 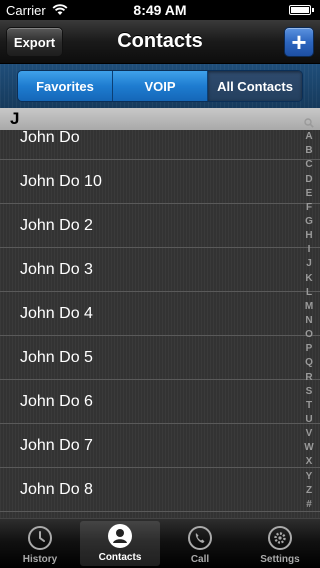 What do you see at coordinates (34, 42) in the screenshot?
I see `export-button: Export` at bounding box center [34, 42].